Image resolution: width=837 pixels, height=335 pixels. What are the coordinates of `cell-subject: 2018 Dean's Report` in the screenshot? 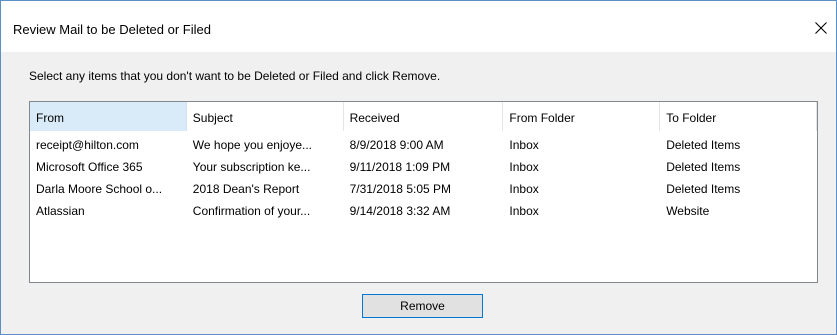 It's located at (246, 189).